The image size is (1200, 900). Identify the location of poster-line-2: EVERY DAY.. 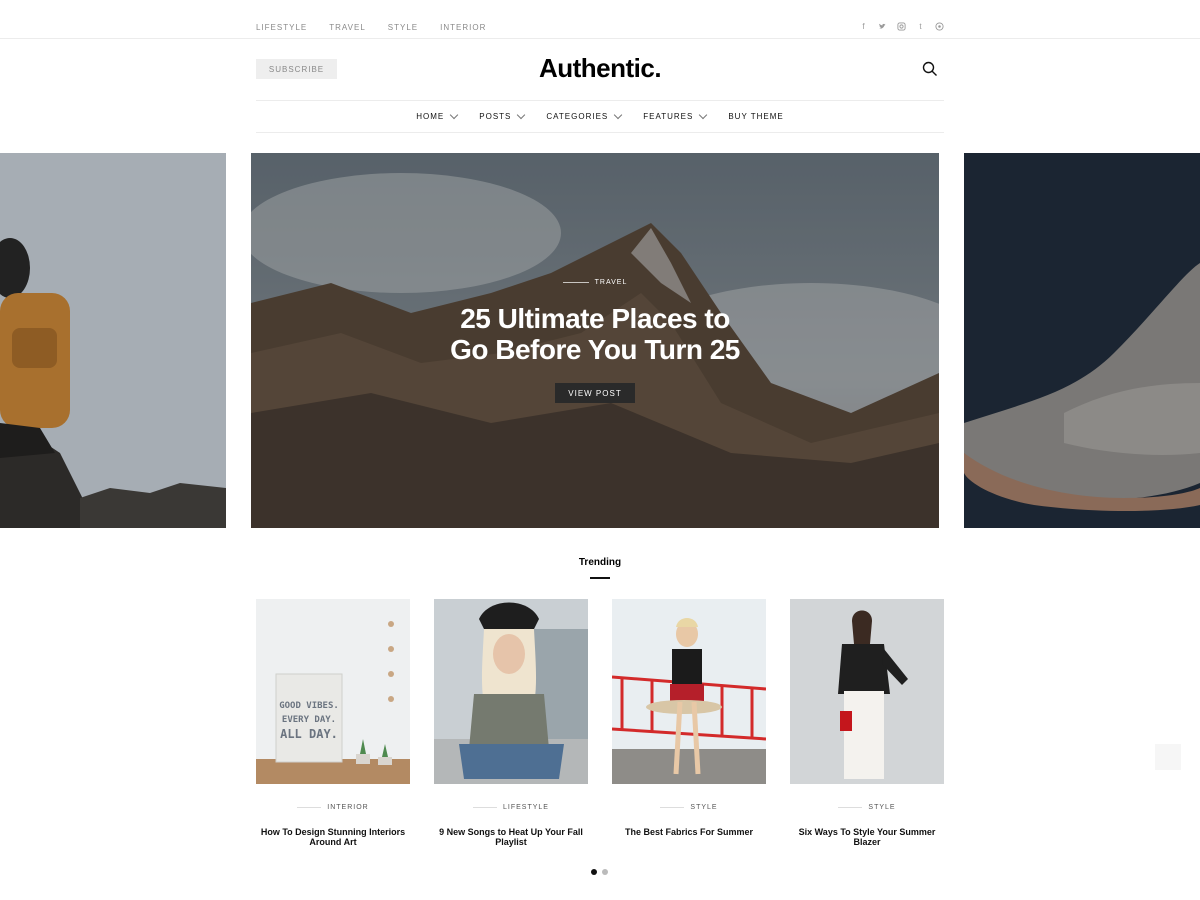
(309, 720).